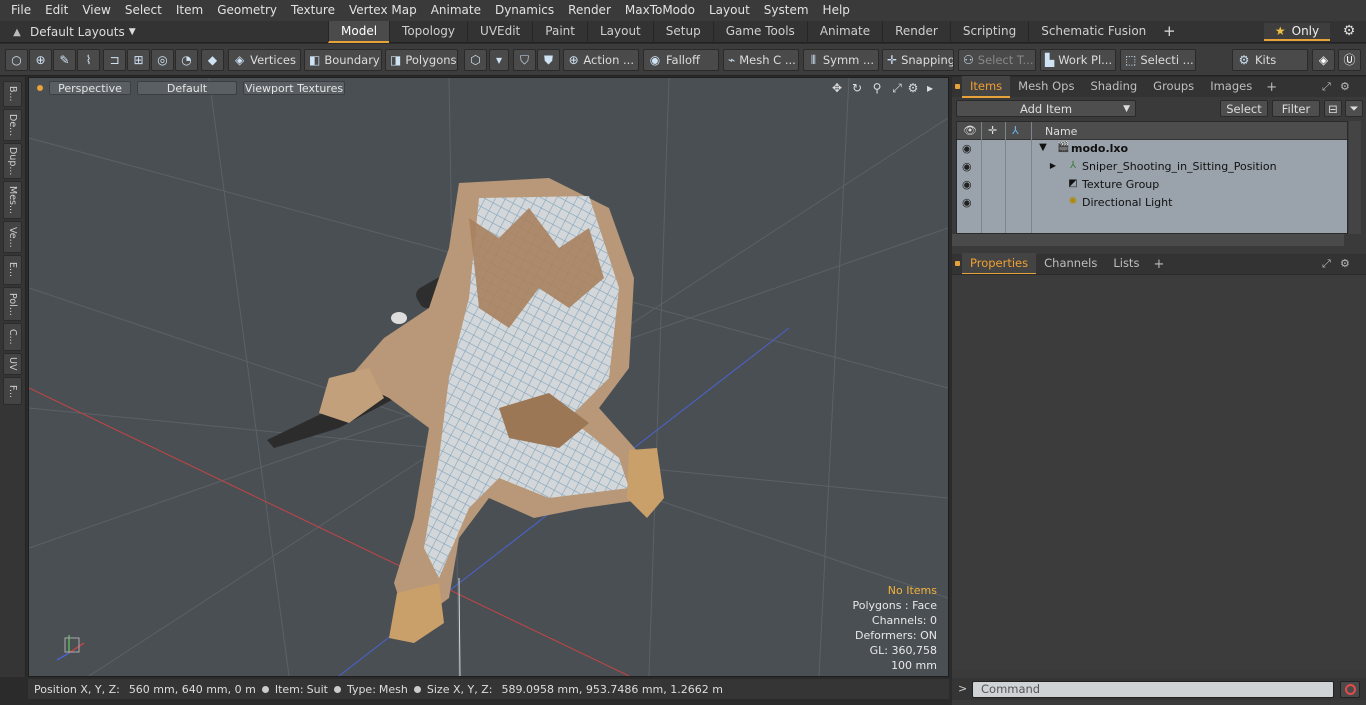 The image size is (1366, 705). What do you see at coordinates (988, 32) in the screenshot?
I see `tab-scripting: Scripting` at bounding box center [988, 32].